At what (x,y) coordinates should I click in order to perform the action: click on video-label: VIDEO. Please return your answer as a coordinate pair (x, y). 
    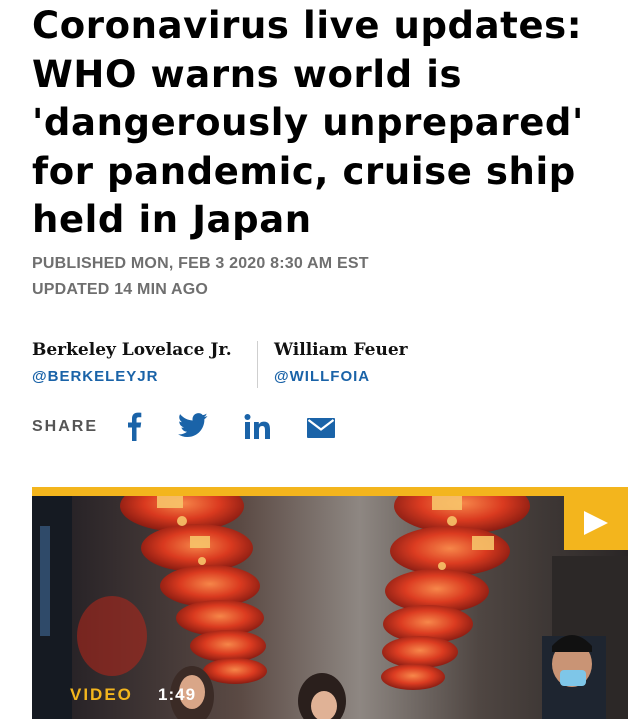
    Looking at the image, I should click on (101, 694).